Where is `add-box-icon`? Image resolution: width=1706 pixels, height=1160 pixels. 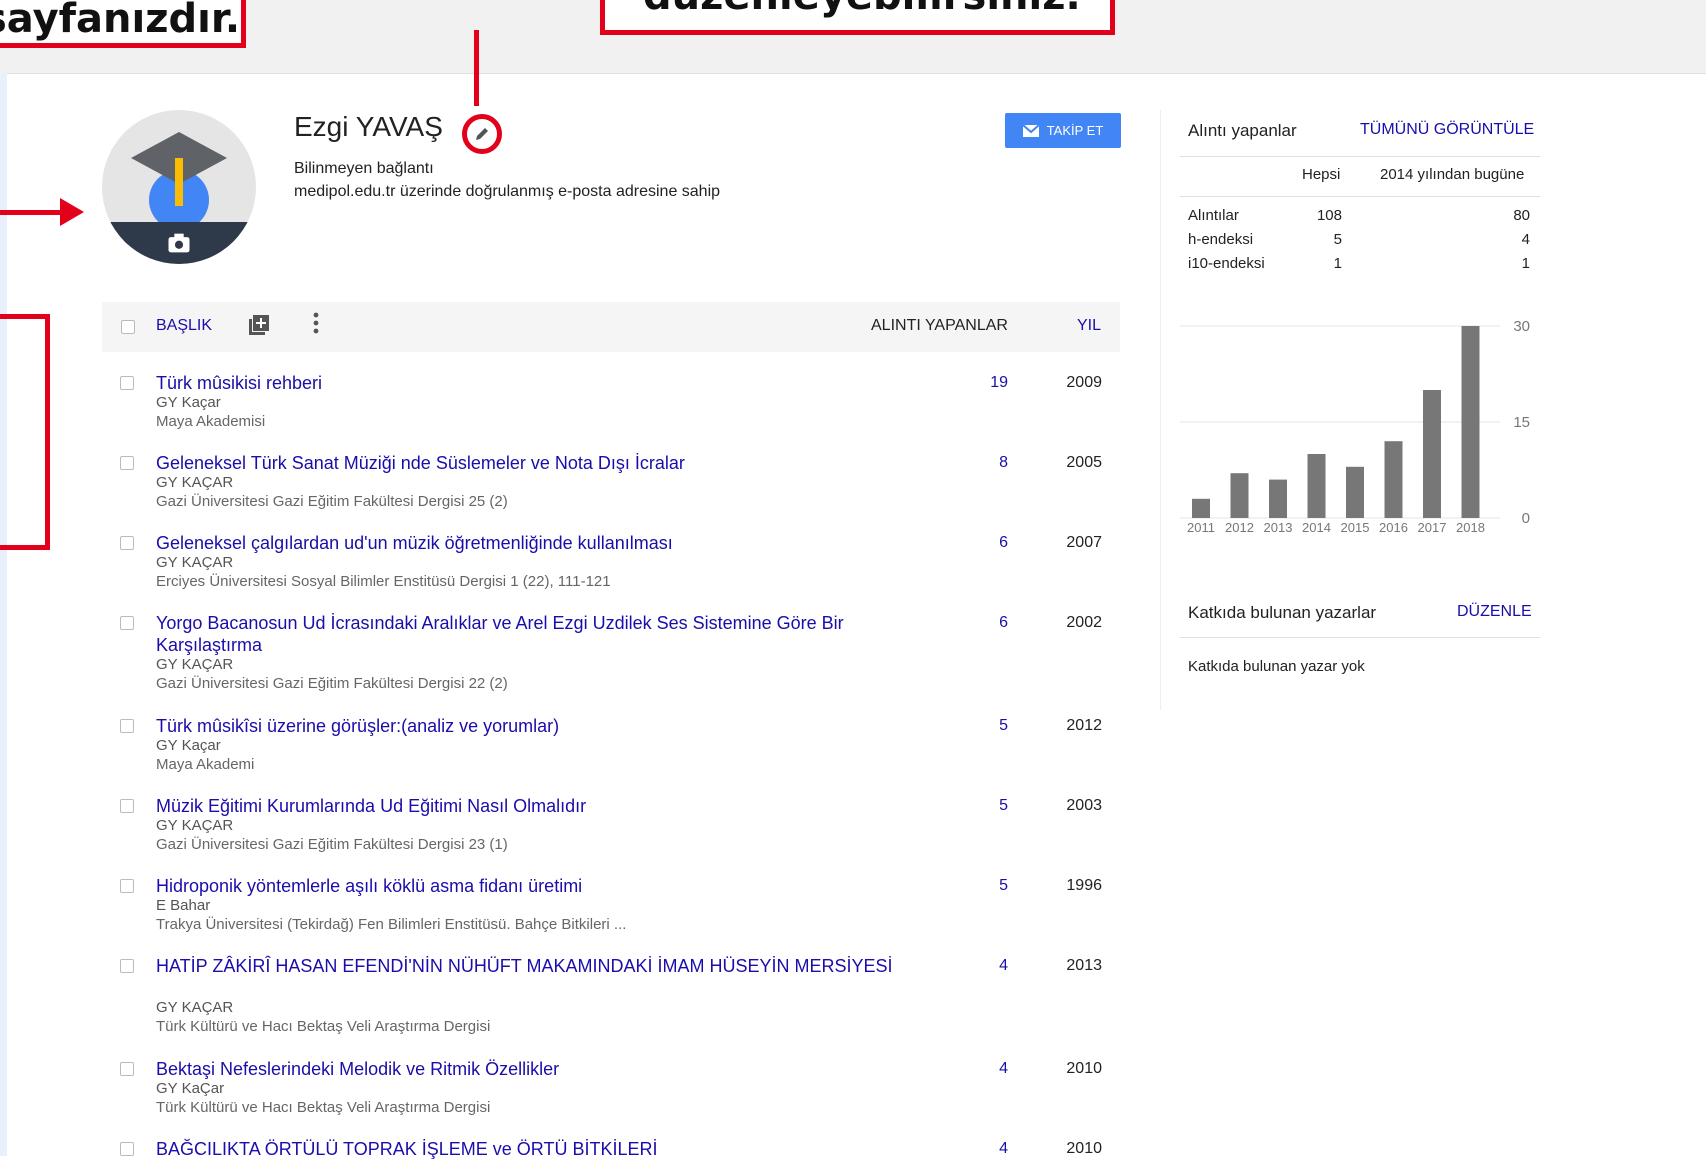
add-box-icon is located at coordinates (259, 325).